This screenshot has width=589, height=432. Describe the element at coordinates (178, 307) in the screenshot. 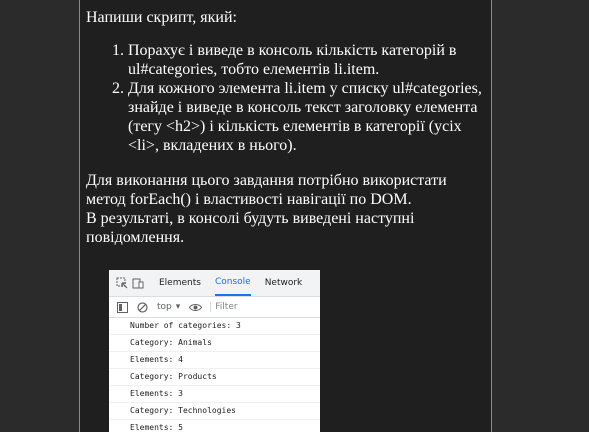

I see `dropdown-arrow-icon: ▾` at that location.